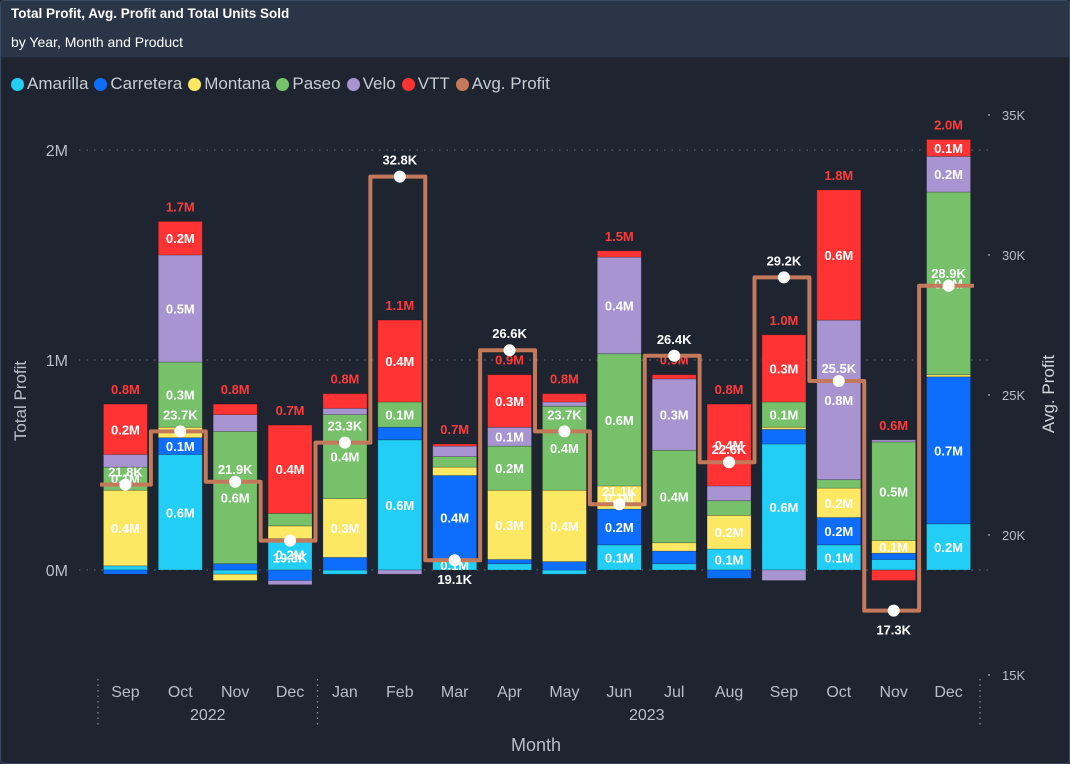  I want to click on y-tick-label: 0M, so click(57, 571).